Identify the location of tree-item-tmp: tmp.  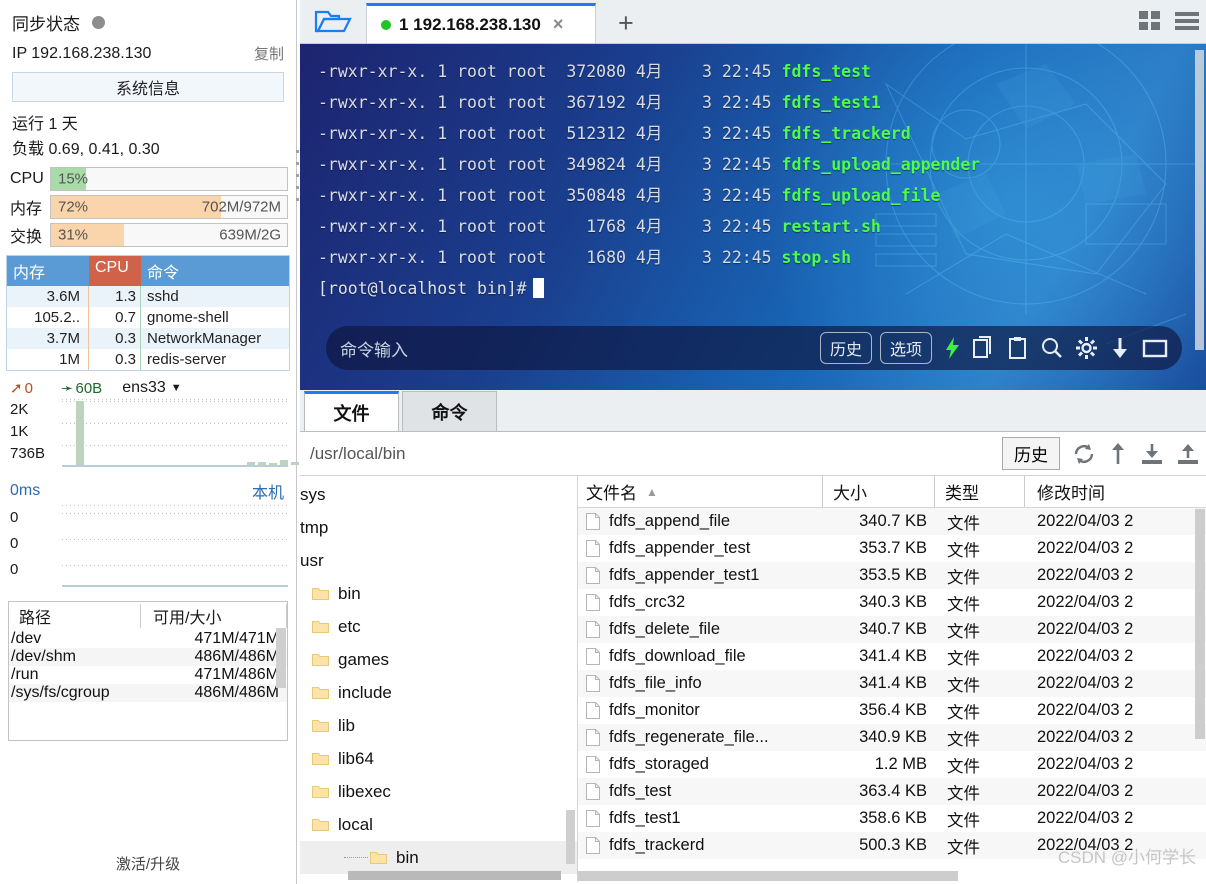
(438, 527).